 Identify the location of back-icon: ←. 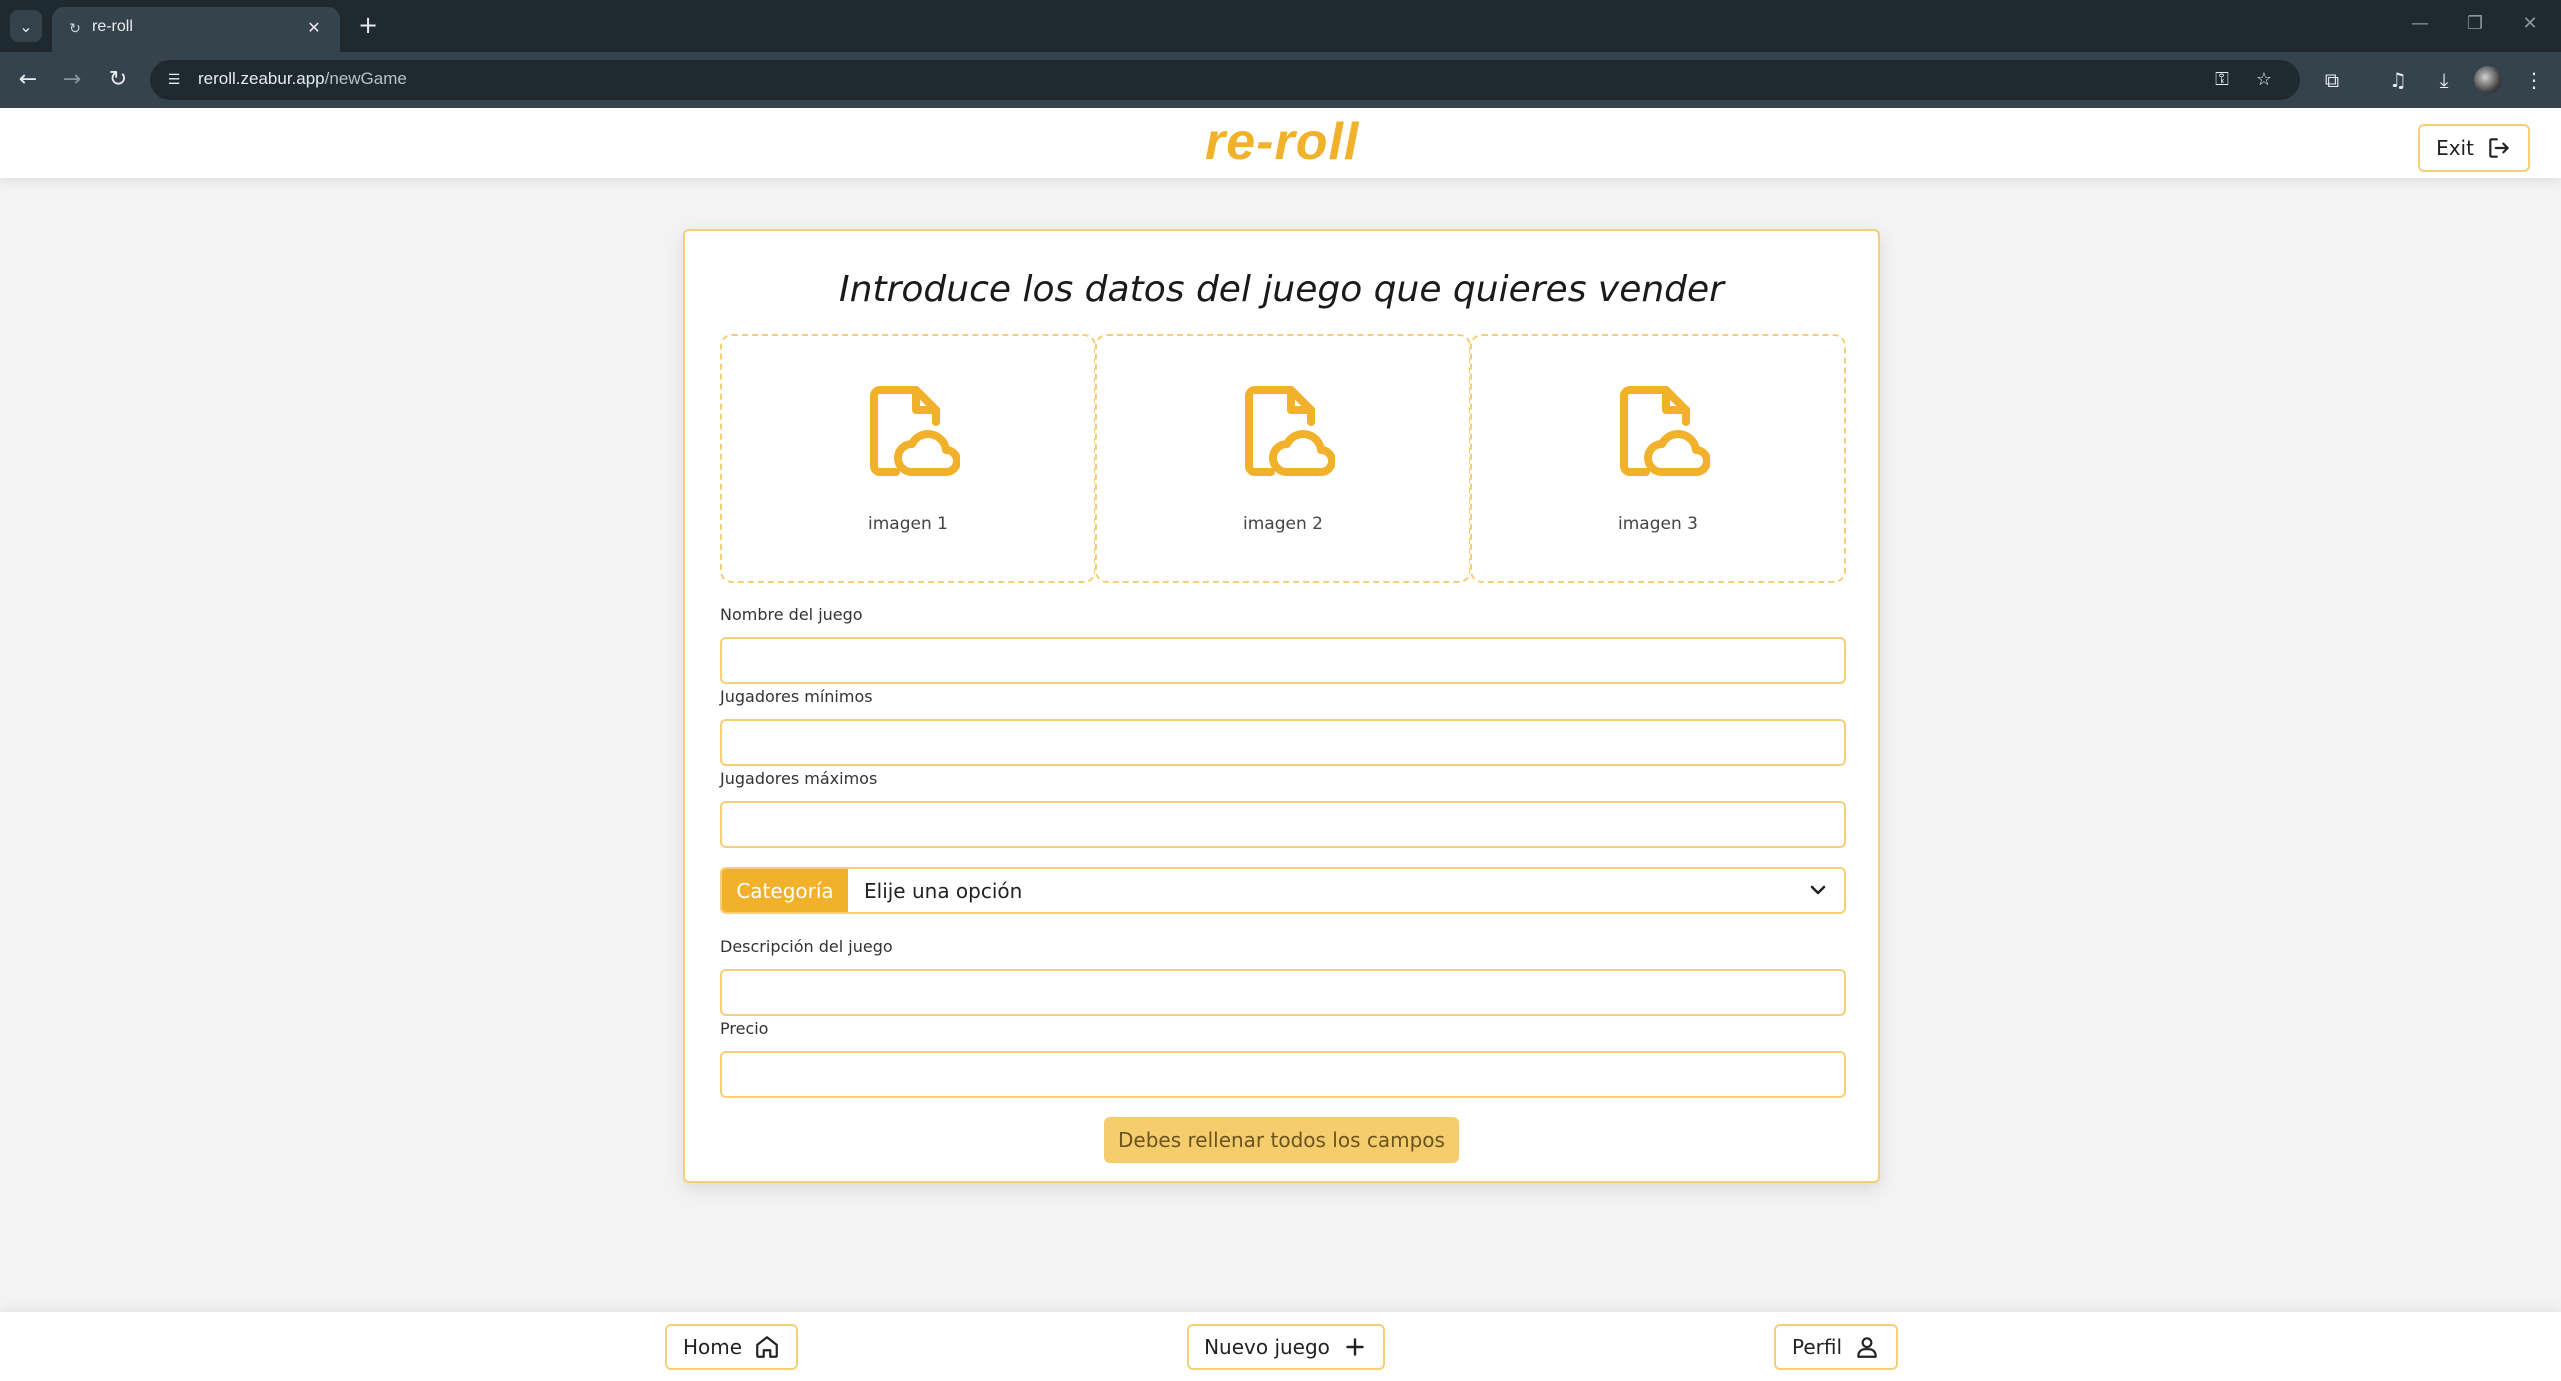
(28, 80).